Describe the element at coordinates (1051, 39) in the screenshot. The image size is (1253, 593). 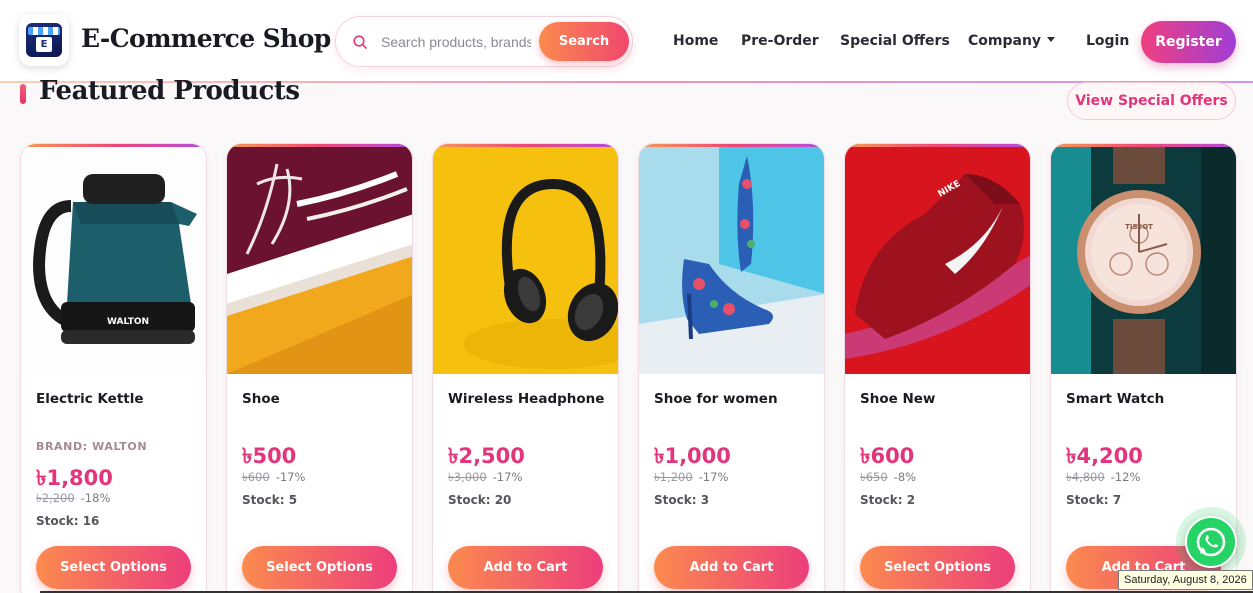
I see `caret-down-icon` at that location.